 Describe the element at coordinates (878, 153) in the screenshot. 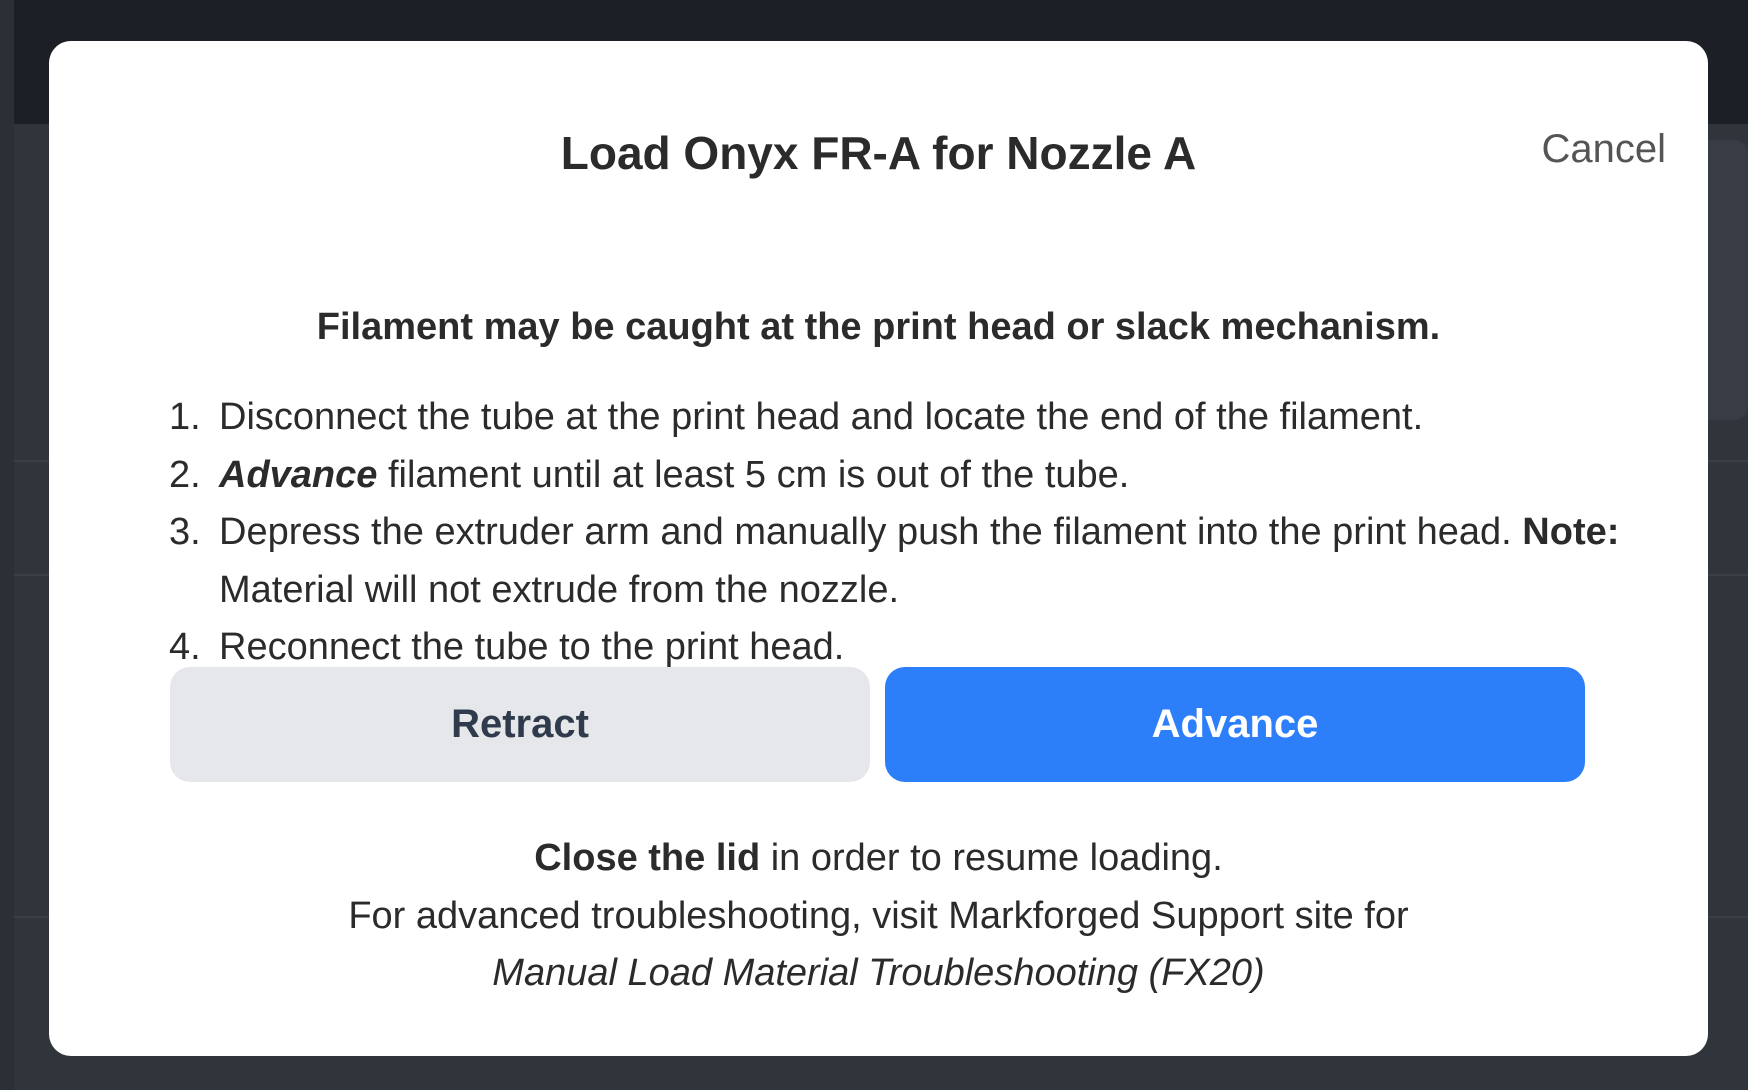

I see `dialog-title: Load Onyx FR-A for Nozzle A` at that location.